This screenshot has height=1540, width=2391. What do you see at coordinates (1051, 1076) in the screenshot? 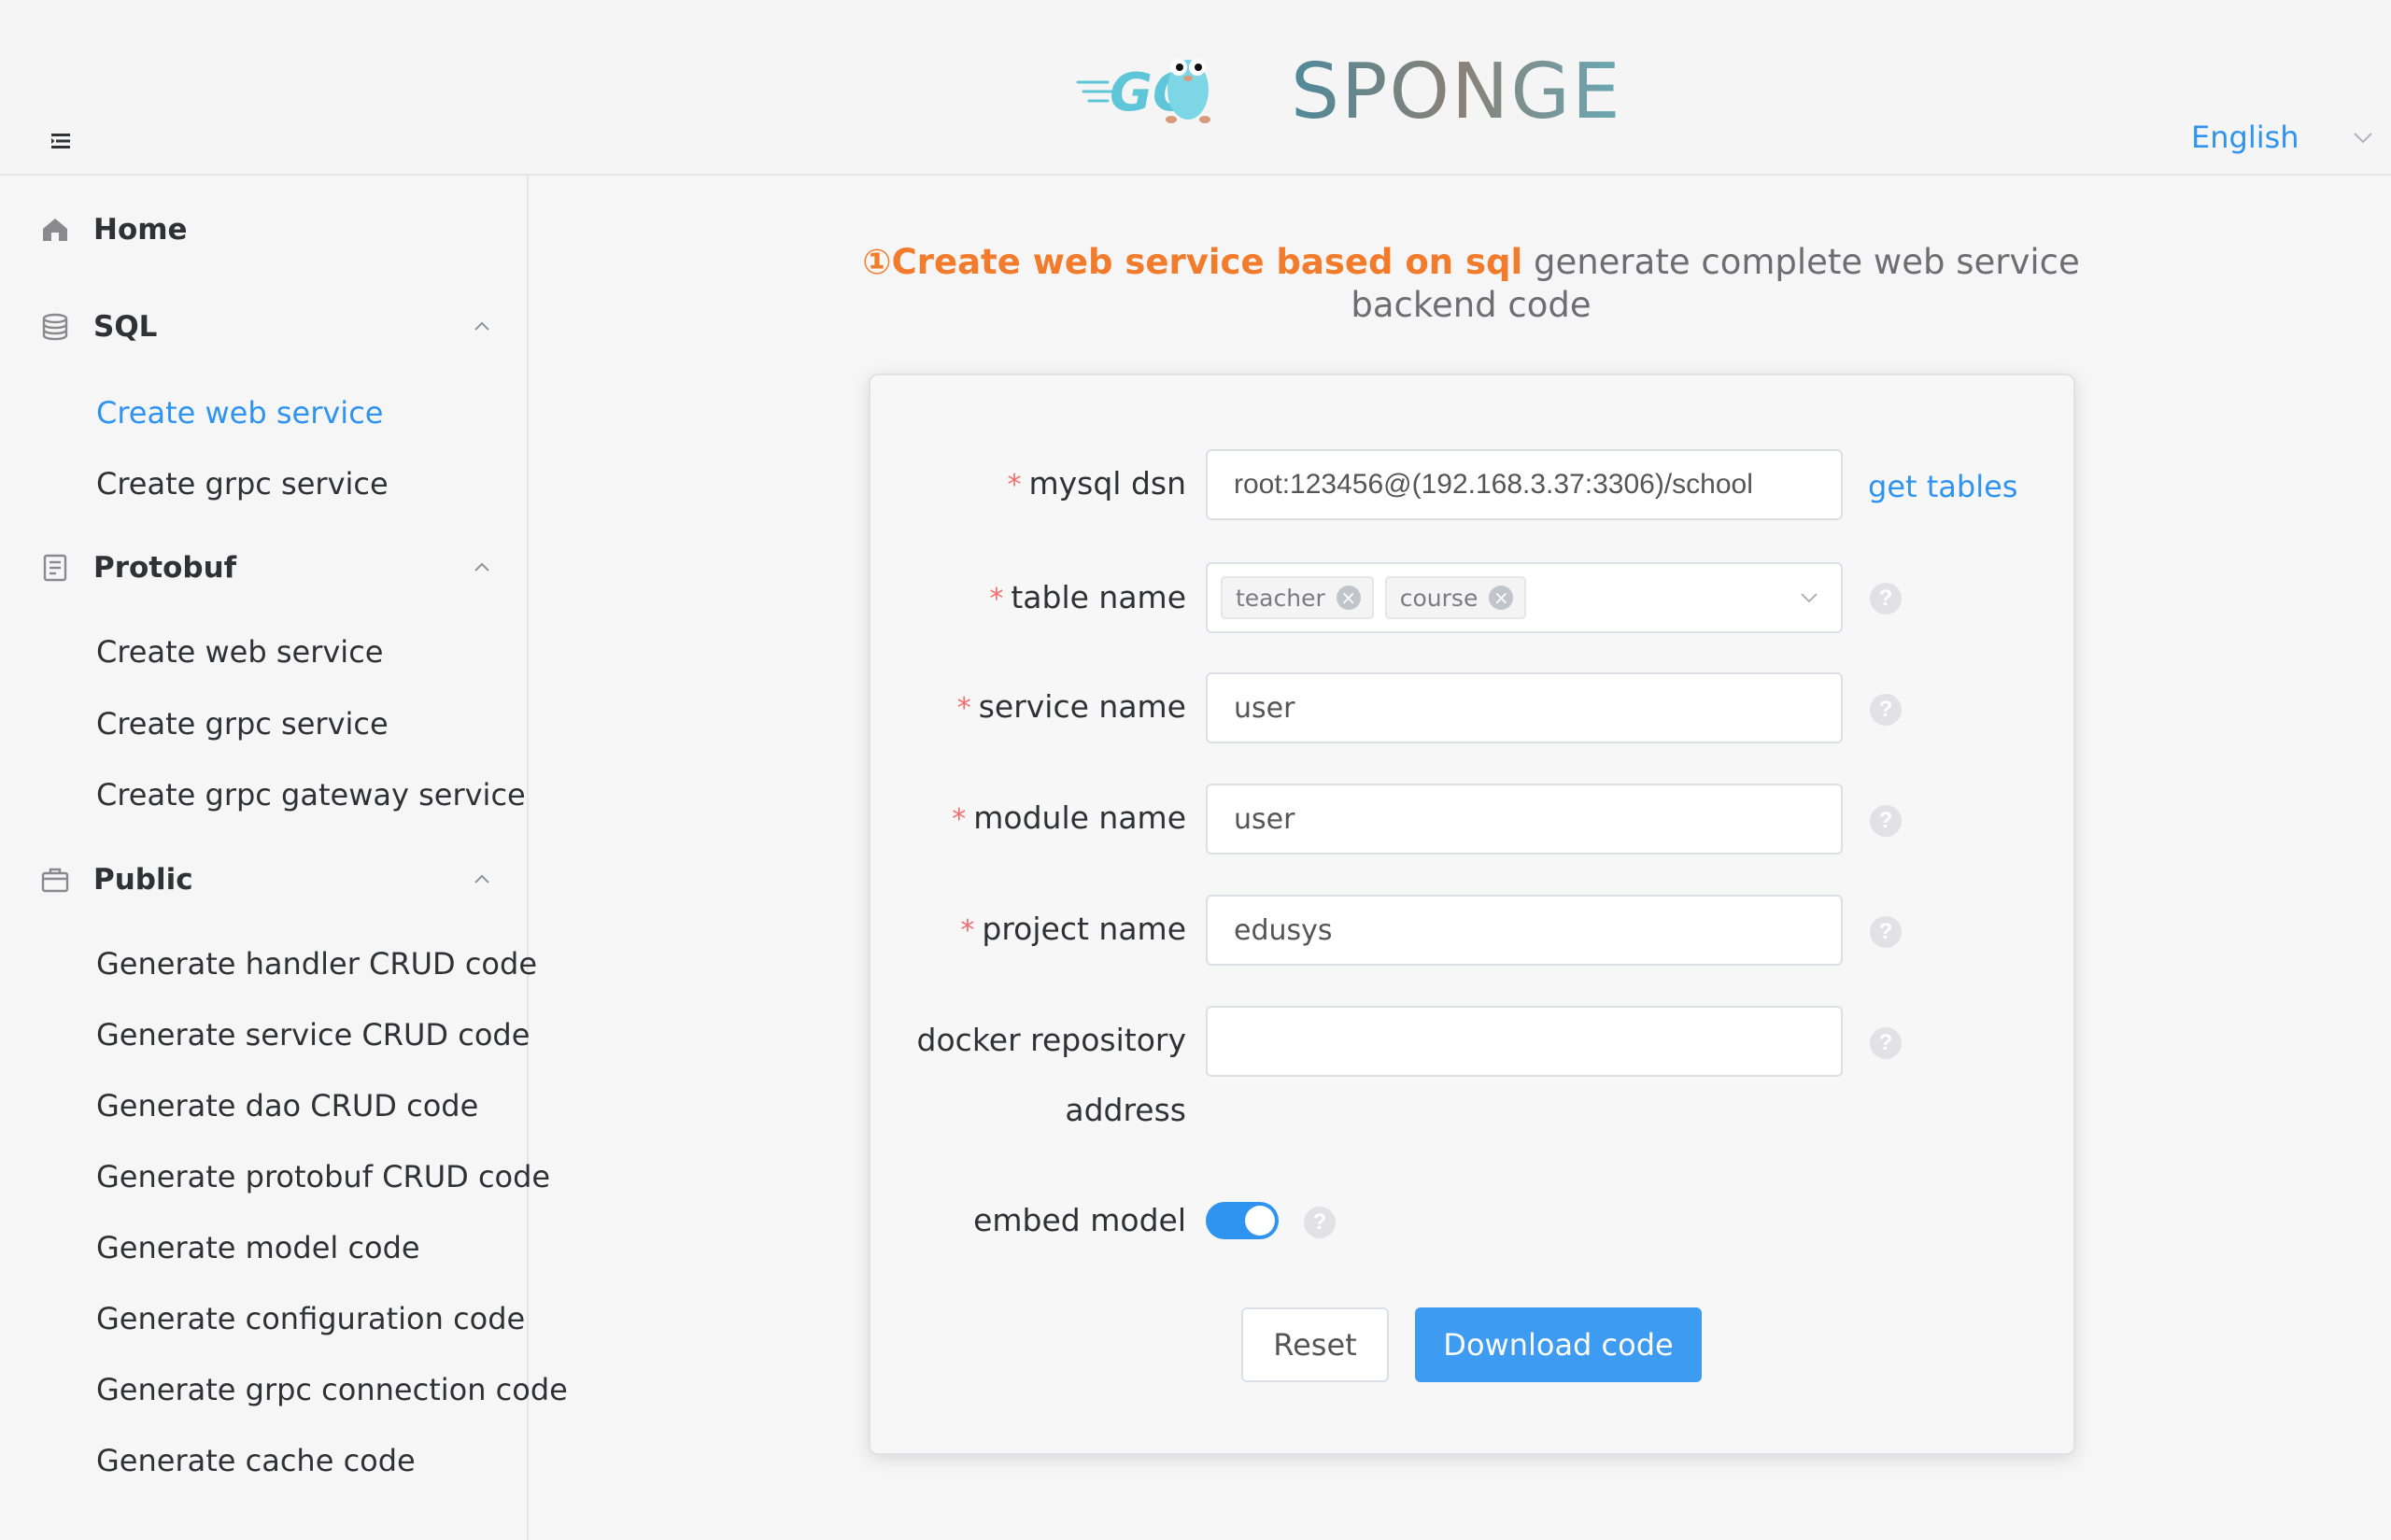
I see `docker-repository-label: docker repository address` at bounding box center [1051, 1076].